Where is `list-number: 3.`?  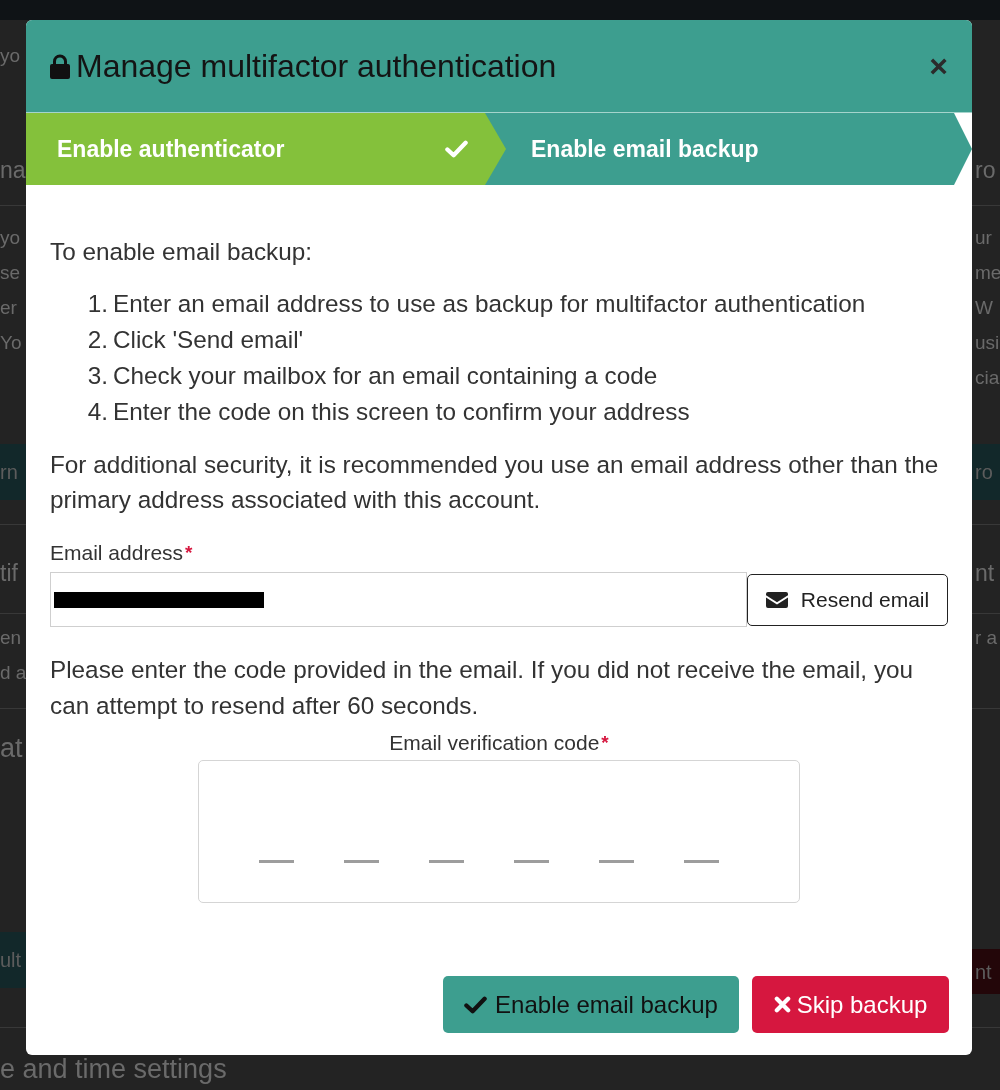 list-number: 3. is located at coordinates (97, 376).